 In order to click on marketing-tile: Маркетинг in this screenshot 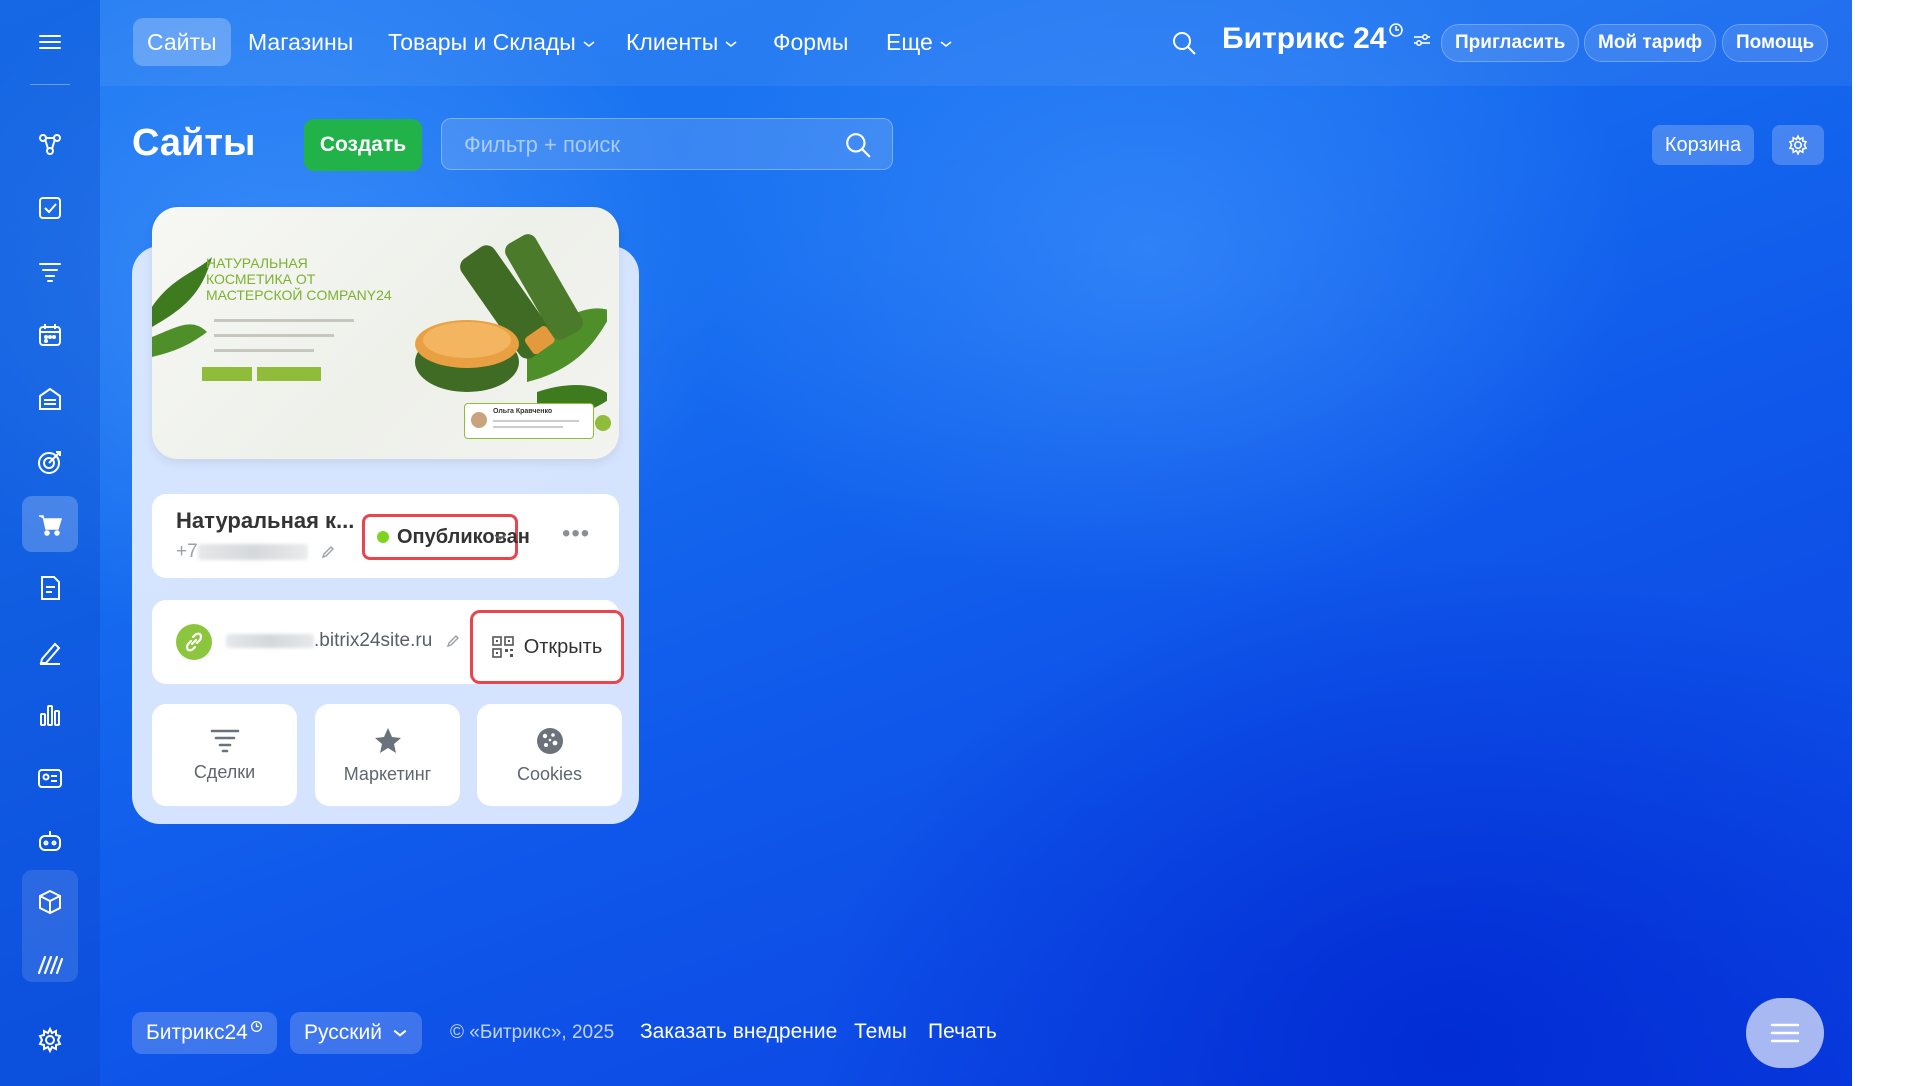, I will do `click(387, 755)`.